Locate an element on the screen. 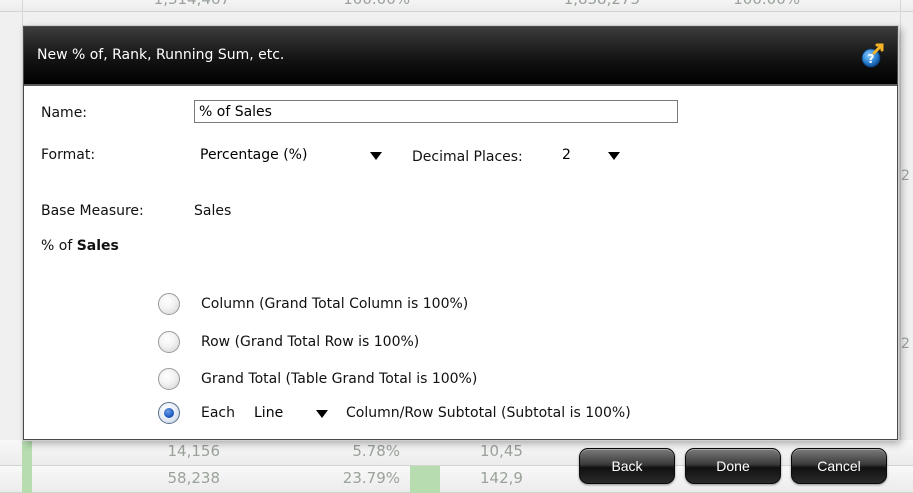 This screenshot has height=493, width=913. option-label: Row (Grand Total Row is 100%) is located at coordinates (310, 342).